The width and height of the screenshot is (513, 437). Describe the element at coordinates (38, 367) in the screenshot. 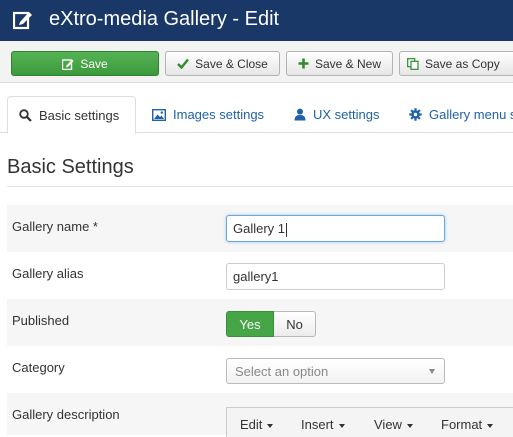

I see `category-label: Category` at that location.